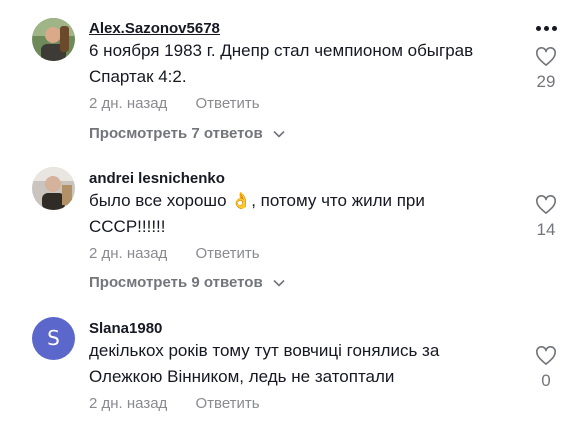 The height and width of the screenshot is (425, 579). I want to click on view-replies-button: Просмотреть 7 ответов, so click(187, 133).